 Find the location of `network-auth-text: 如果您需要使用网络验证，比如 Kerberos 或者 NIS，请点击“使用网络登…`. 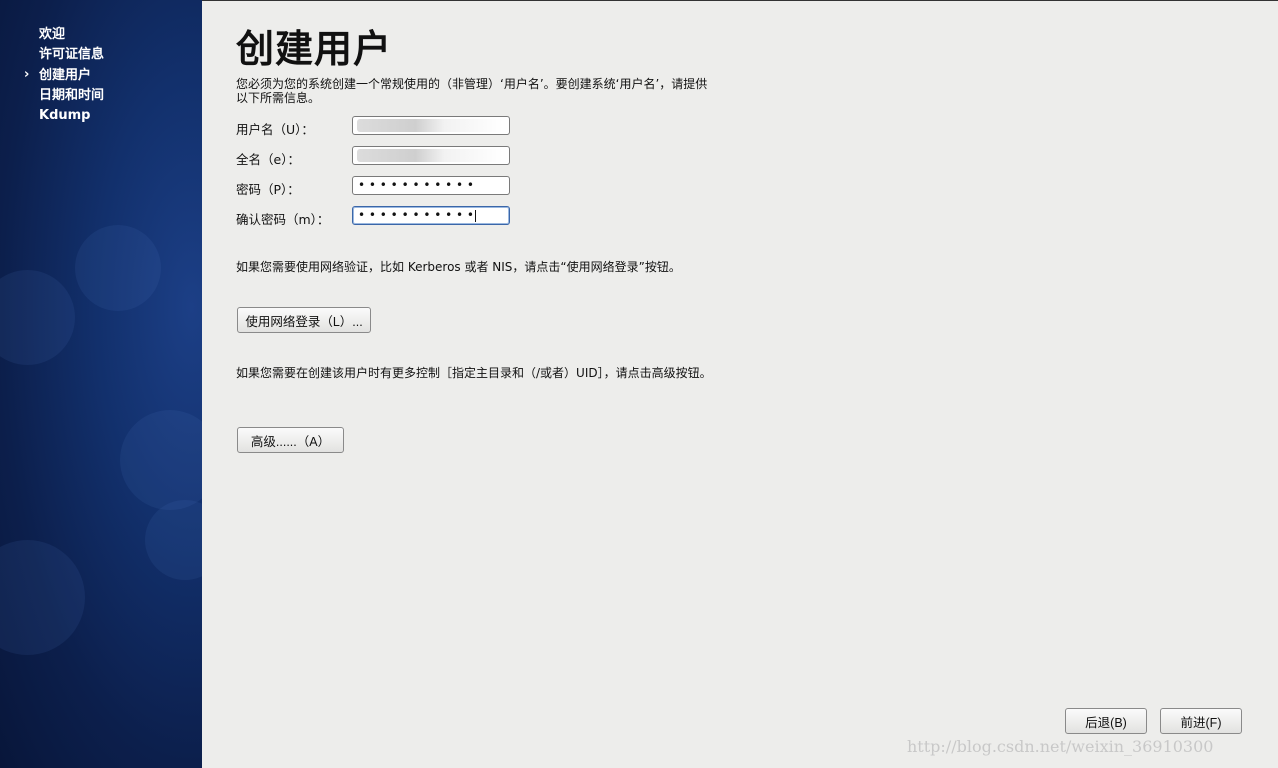

network-auth-text: 如果您需要使用网络验证，比如 Kerberos 或者 NIS，请点击“使用网络登… is located at coordinates (458, 267).